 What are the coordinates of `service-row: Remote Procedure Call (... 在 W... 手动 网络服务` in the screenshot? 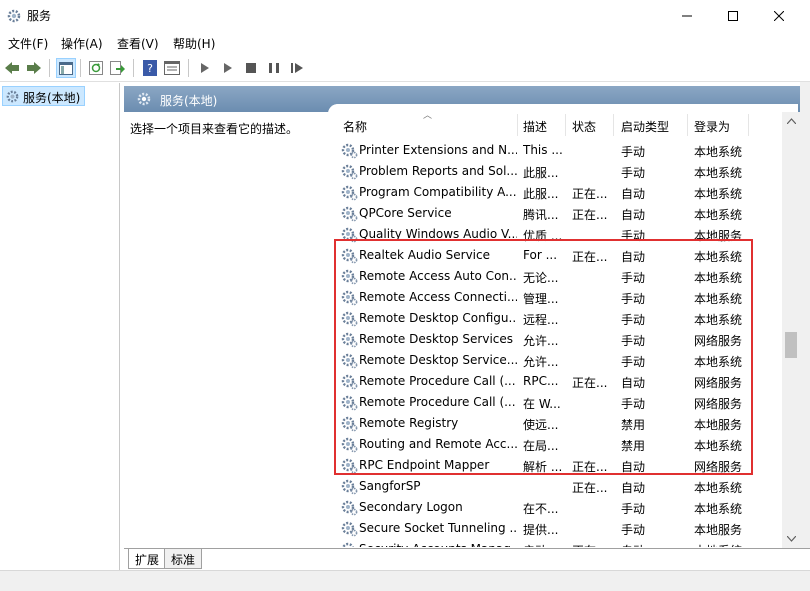 It's located at (563, 402).